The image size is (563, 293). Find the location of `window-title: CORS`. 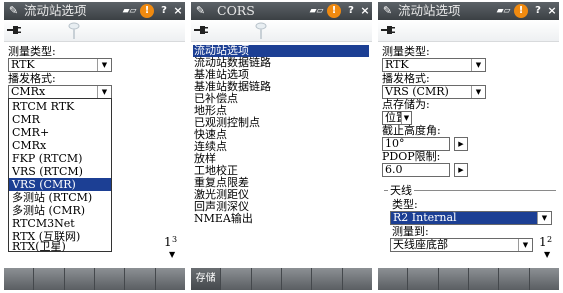

window-title: CORS is located at coordinates (236, 10).